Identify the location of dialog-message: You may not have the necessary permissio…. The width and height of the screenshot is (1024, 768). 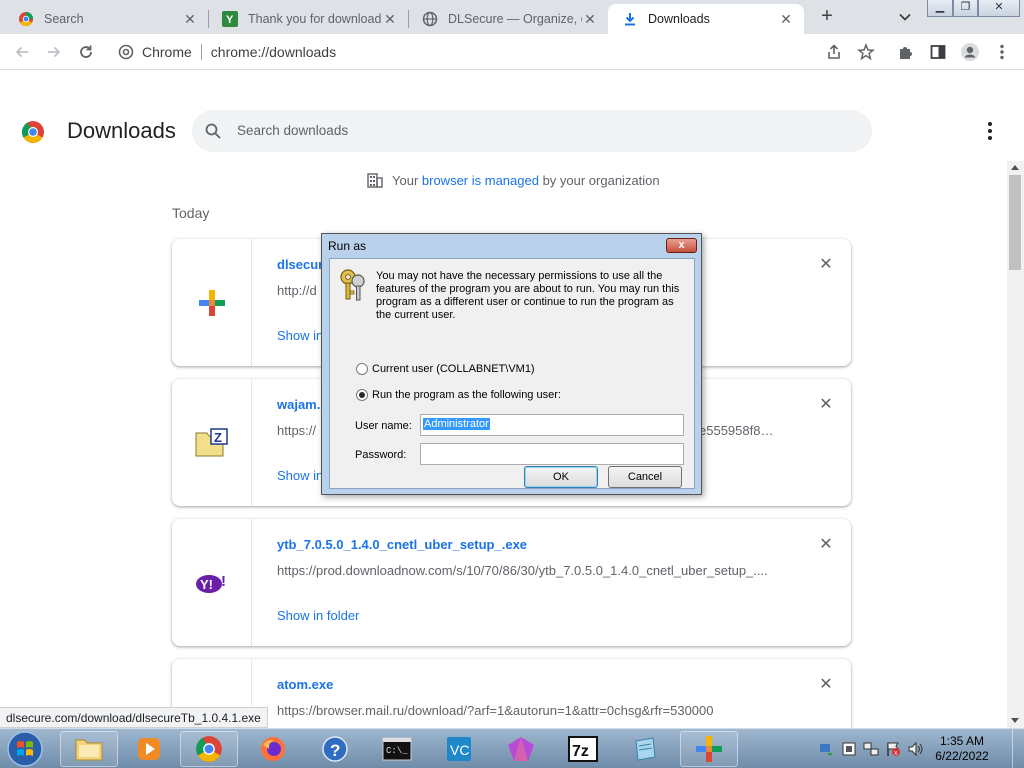
(528, 295).